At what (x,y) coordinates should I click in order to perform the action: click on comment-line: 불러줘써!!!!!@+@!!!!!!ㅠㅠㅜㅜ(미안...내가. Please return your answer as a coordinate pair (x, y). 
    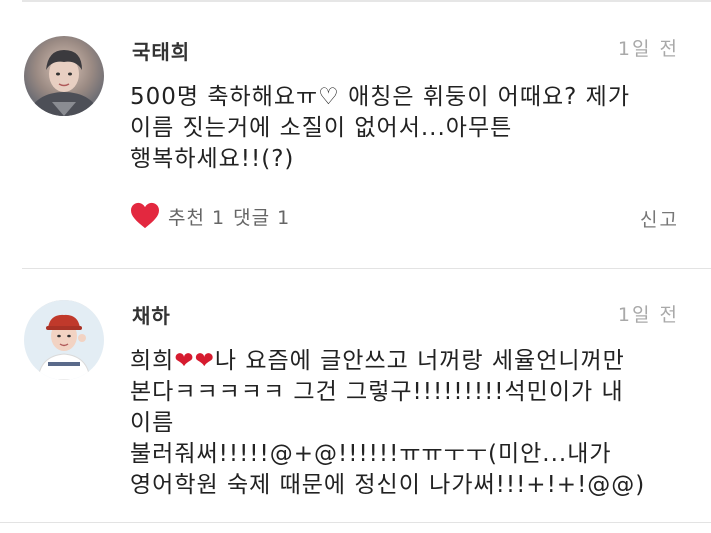
    Looking at the image, I should click on (371, 454).